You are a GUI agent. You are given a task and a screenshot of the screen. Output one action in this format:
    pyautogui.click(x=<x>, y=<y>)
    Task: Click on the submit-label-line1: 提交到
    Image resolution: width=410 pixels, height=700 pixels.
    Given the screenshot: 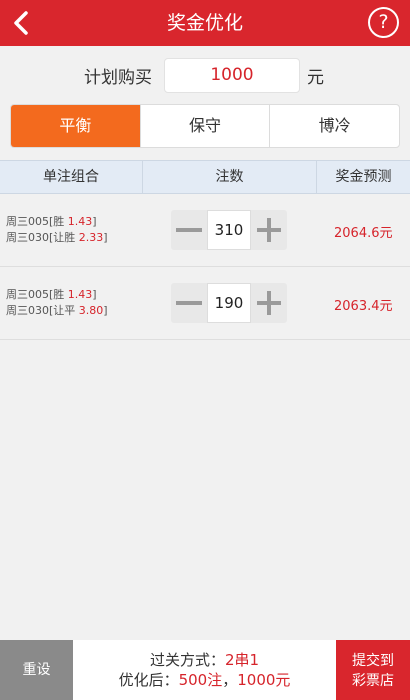 What is the action you would take?
    pyautogui.click(x=373, y=661)
    